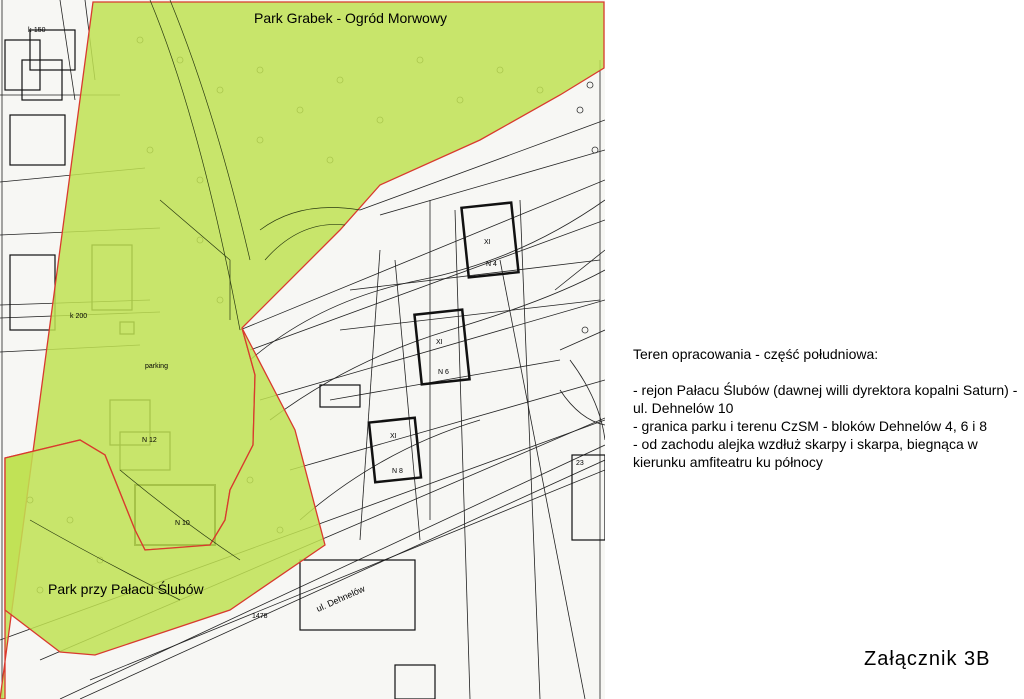  I want to click on building-mark-n12: N 12, so click(149, 440).